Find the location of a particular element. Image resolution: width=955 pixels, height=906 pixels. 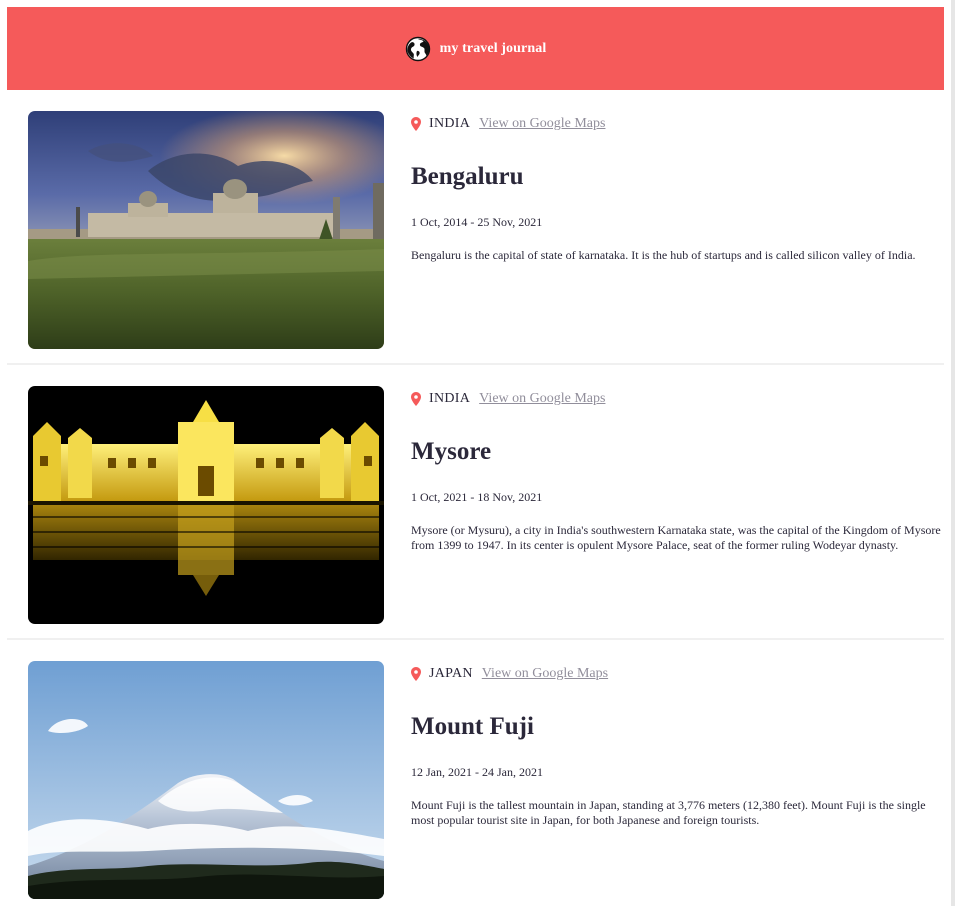

app-title: my travel journal is located at coordinates (493, 48).